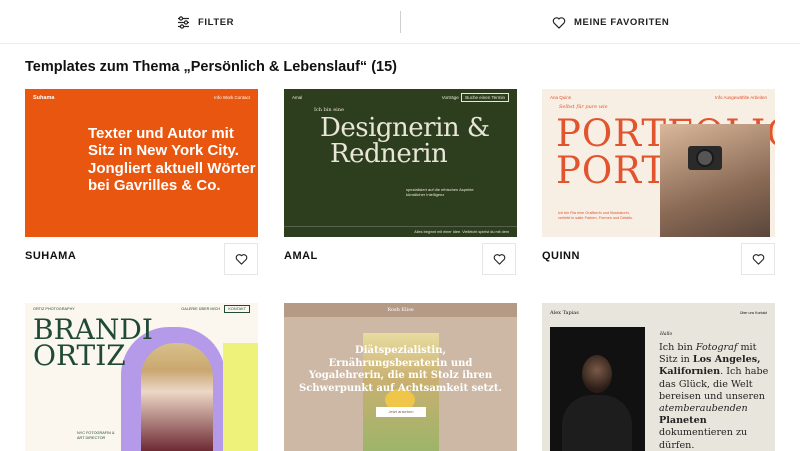  Describe the element at coordinates (658, 97) in the screenshot. I see `preview-nav: Ana Quinn Info Ausgewählte Arbeiten` at that location.